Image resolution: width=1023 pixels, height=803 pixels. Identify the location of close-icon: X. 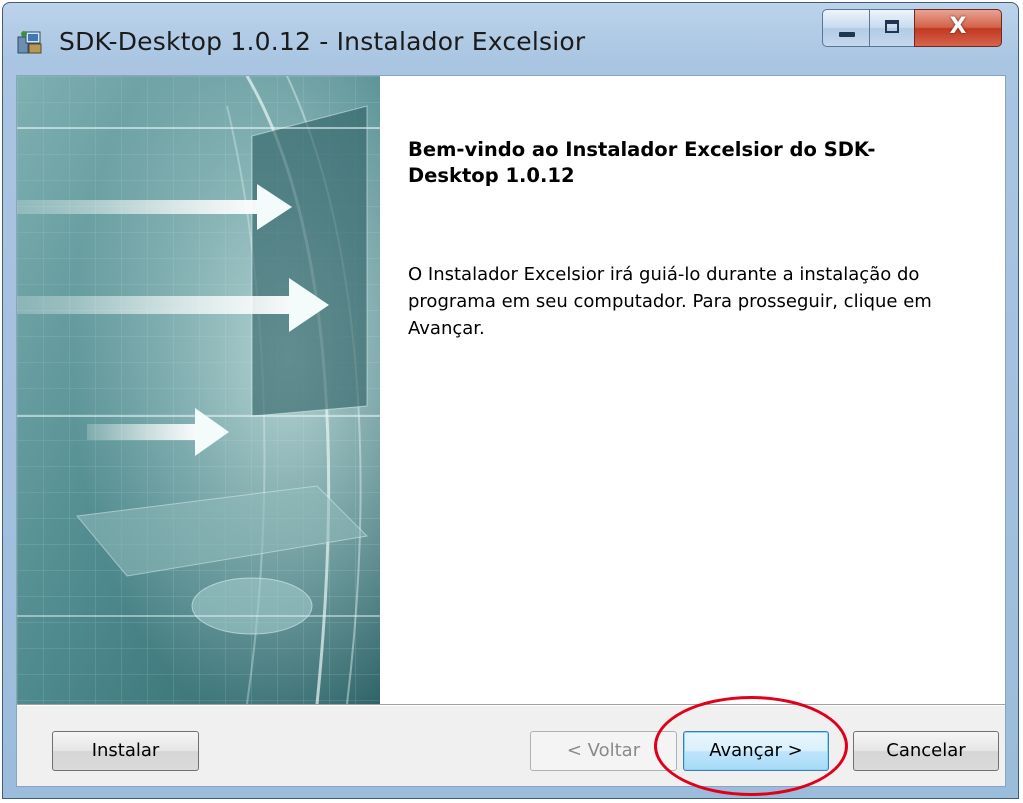
(958, 26).